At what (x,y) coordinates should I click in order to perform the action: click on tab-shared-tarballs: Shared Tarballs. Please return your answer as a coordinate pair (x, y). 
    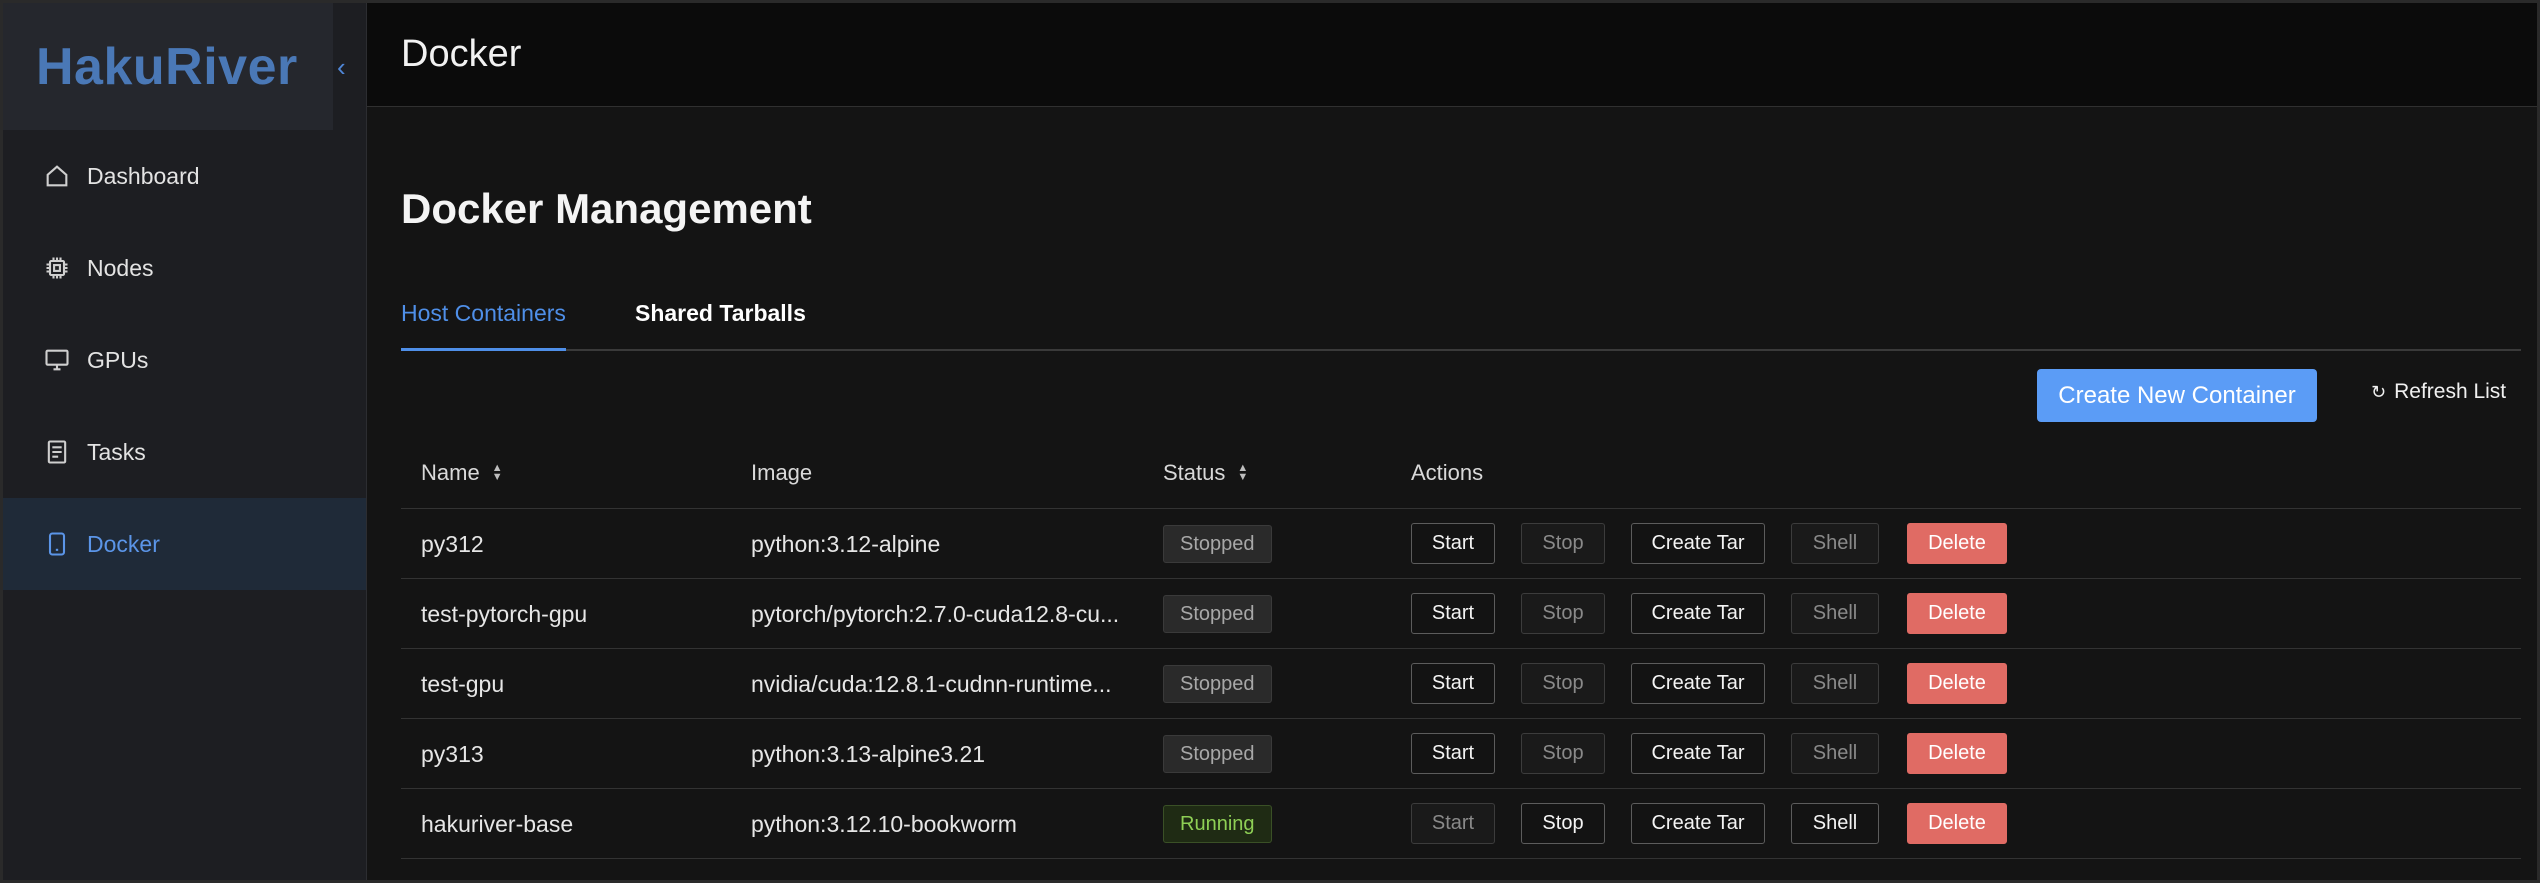
    Looking at the image, I should click on (720, 321).